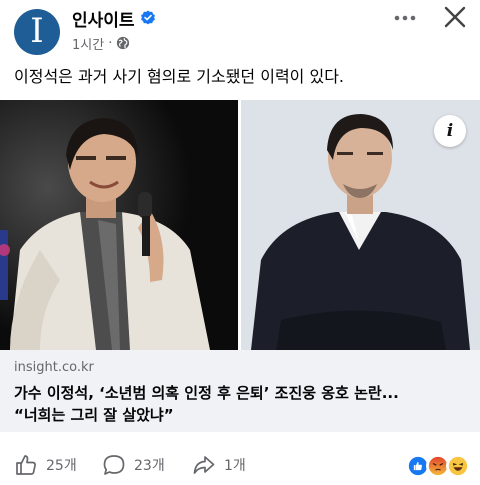 The height and width of the screenshot is (485, 480). I want to click on post-time: 1시간, so click(88, 43).